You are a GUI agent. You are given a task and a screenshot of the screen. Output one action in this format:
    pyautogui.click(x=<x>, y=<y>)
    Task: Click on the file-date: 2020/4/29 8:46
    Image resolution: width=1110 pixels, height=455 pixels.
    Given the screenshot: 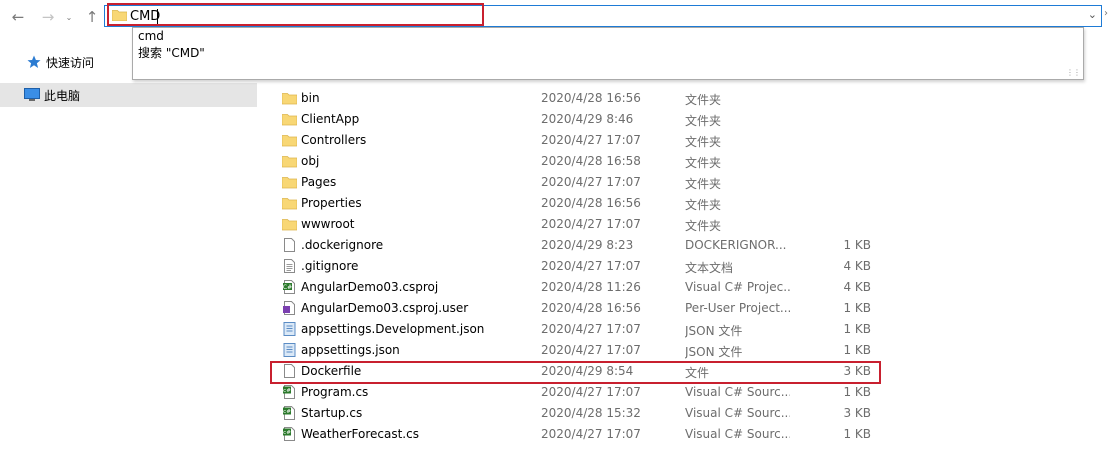 What is the action you would take?
    pyautogui.click(x=587, y=119)
    